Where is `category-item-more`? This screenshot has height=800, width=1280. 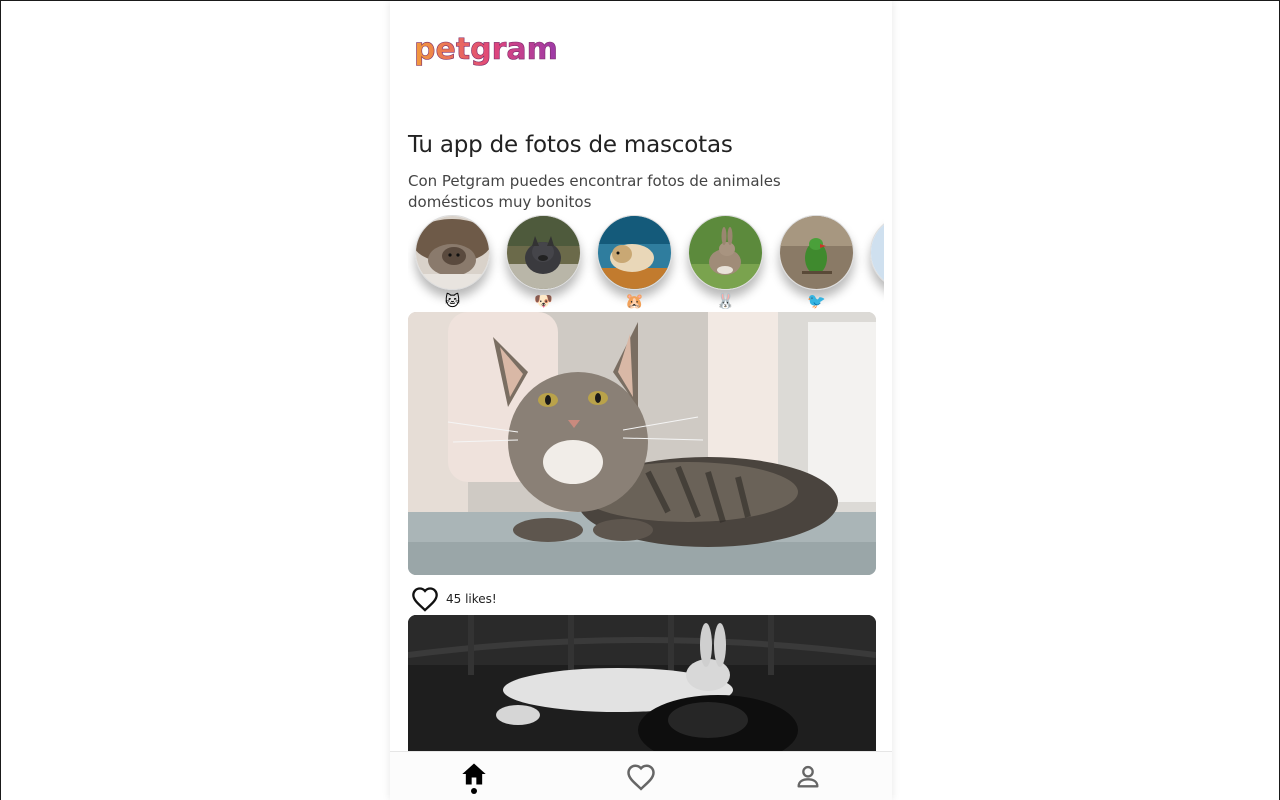 category-item-more is located at coordinates (877, 264).